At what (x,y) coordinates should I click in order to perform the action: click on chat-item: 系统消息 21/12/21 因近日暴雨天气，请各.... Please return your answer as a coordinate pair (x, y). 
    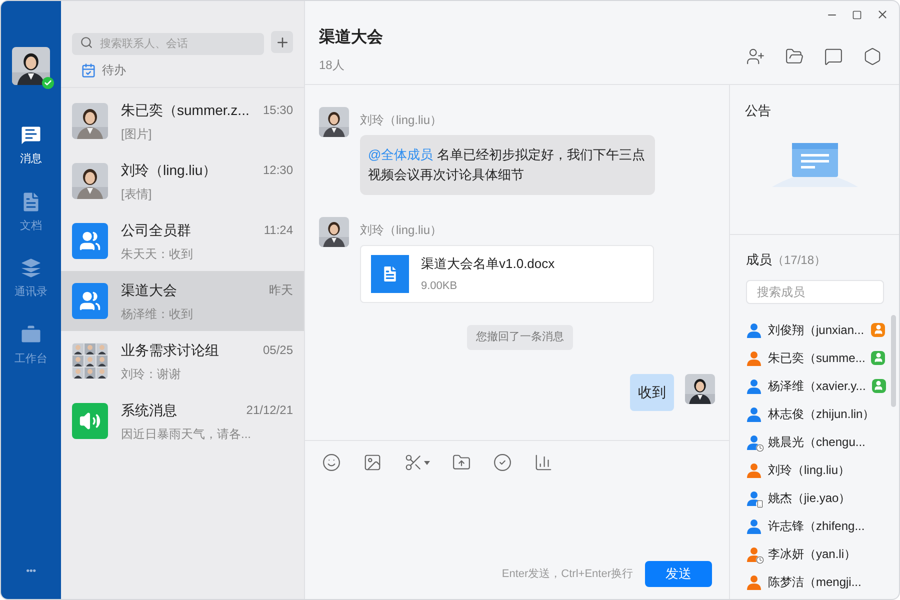
    Looking at the image, I should click on (182, 421).